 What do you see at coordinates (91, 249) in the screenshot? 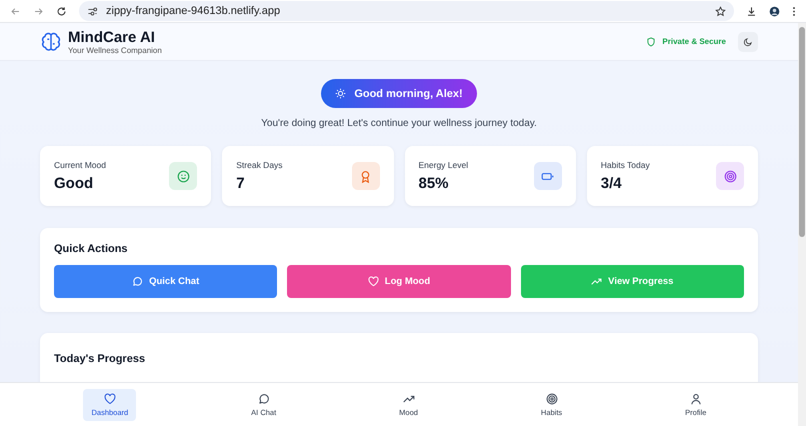
I see `section-title: Quick Actions` at bounding box center [91, 249].